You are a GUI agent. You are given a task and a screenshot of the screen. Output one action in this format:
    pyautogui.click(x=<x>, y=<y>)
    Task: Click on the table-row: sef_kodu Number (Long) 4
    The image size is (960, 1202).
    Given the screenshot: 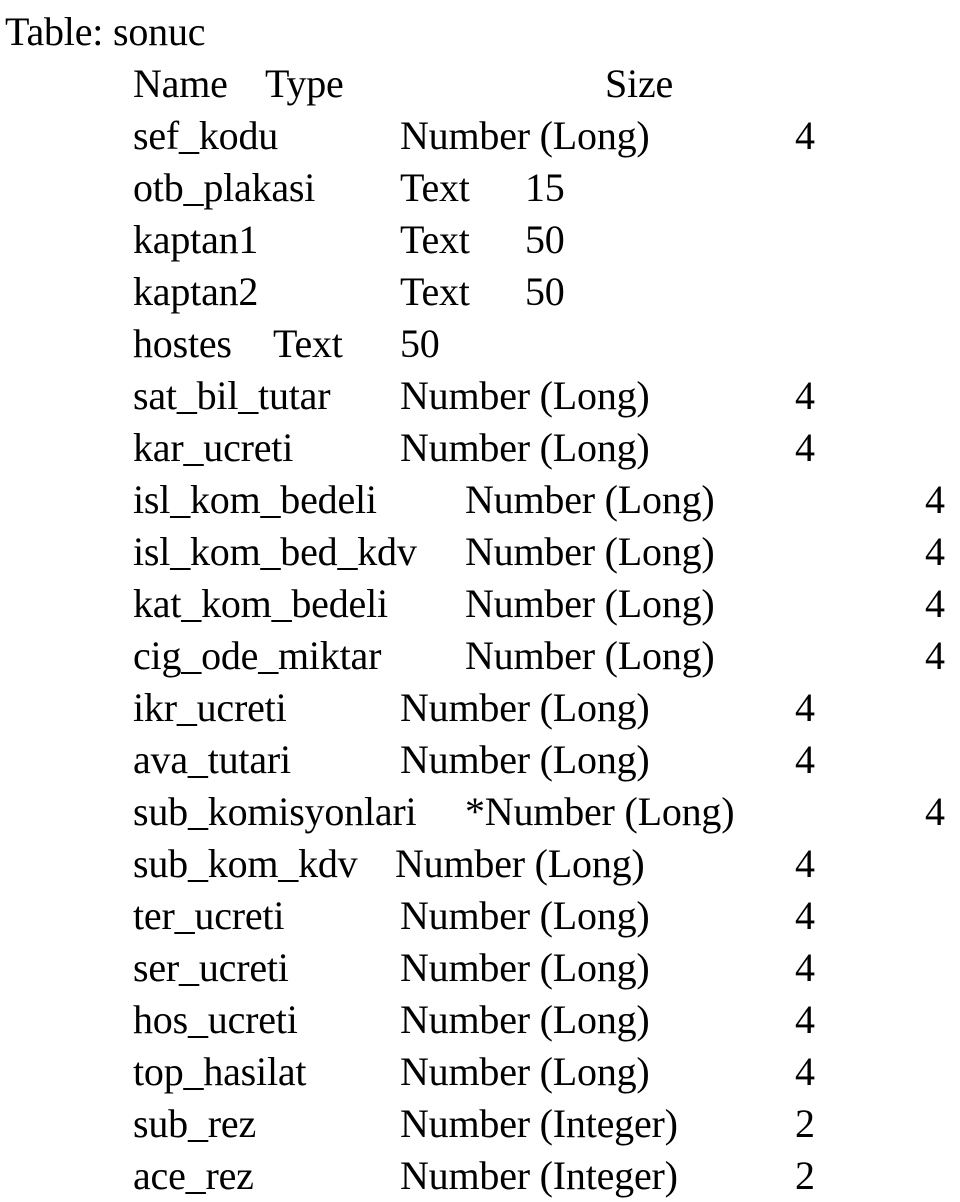 What is the action you would take?
    pyautogui.click(x=480, y=136)
    